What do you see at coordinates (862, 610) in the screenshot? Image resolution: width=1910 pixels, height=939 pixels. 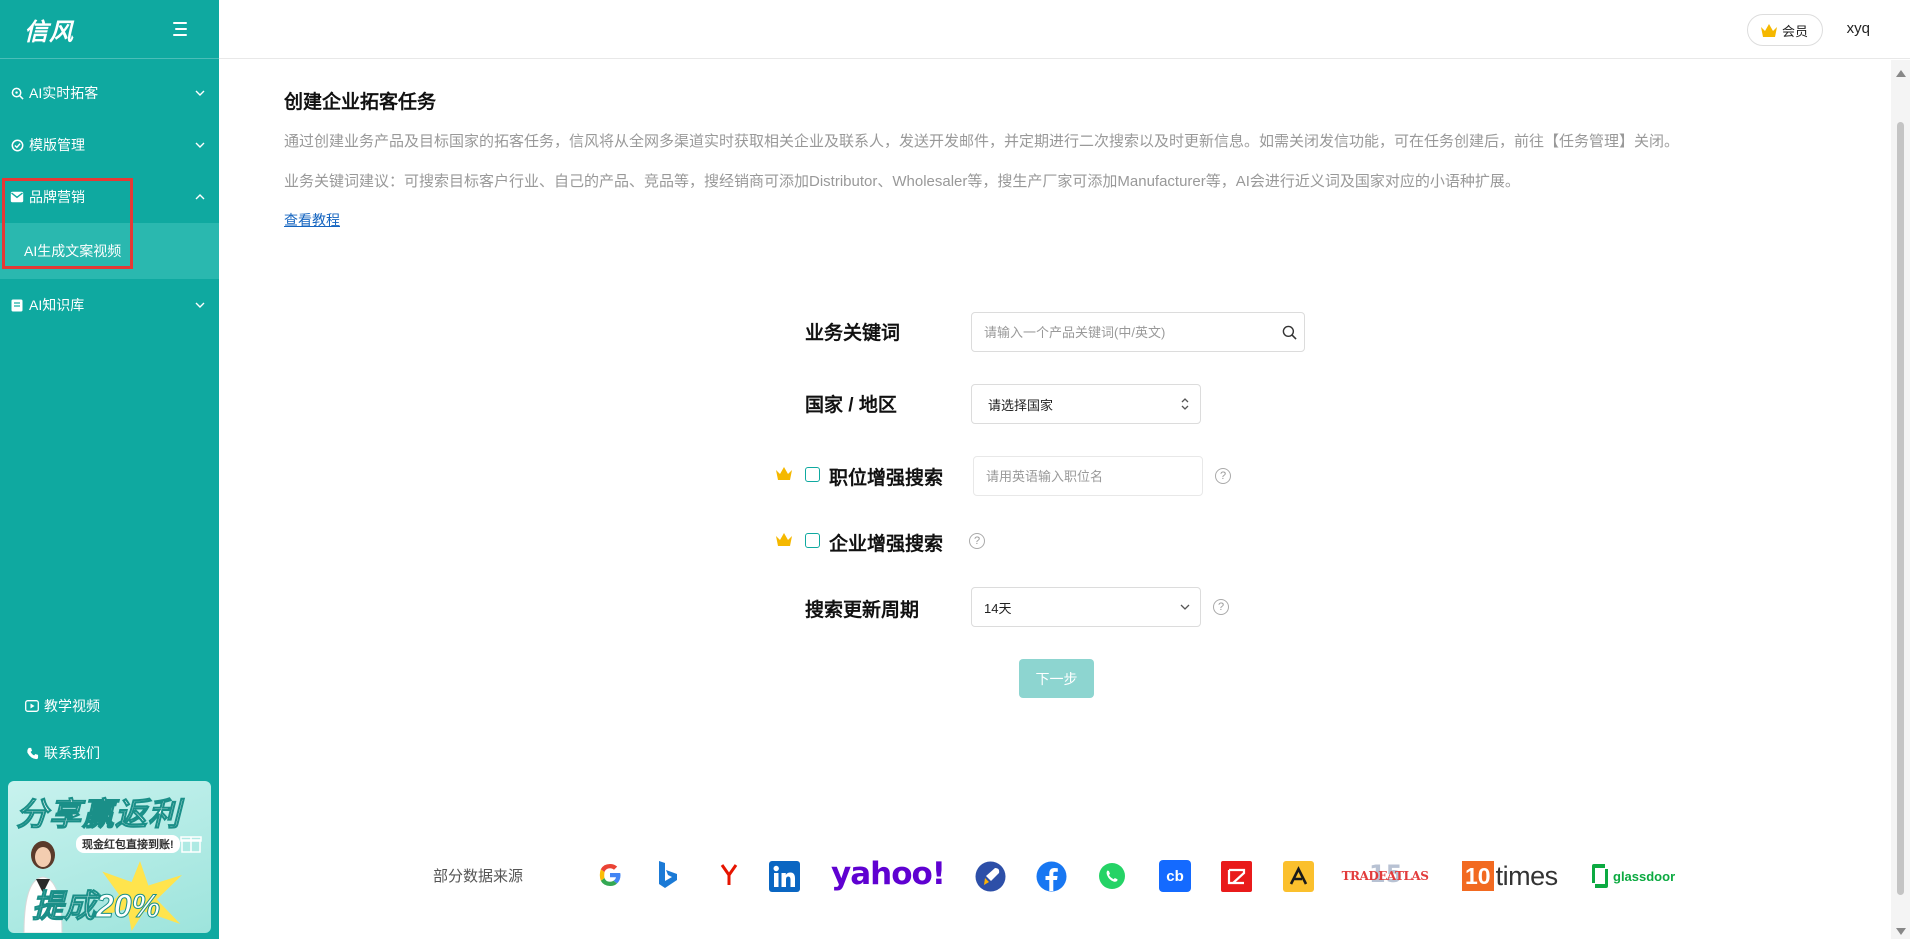 I see `period-label: 搜索更新周期` at bounding box center [862, 610].